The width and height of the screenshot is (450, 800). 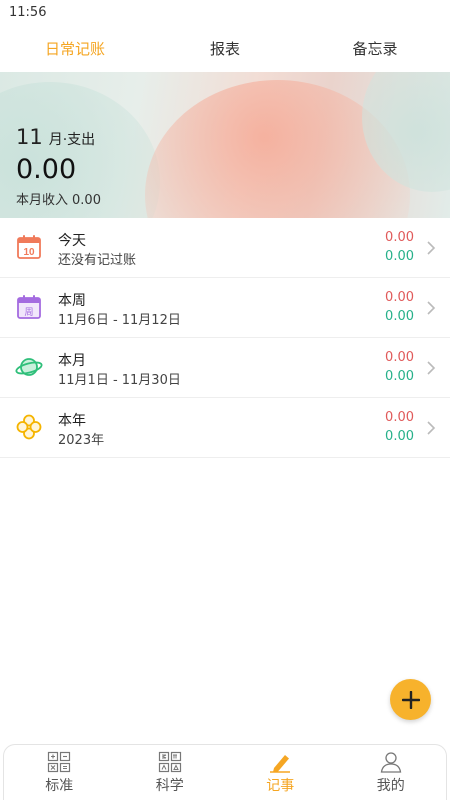 What do you see at coordinates (28, 12) in the screenshot?
I see `status-time: 11:56` at bounding box center [28, 12].